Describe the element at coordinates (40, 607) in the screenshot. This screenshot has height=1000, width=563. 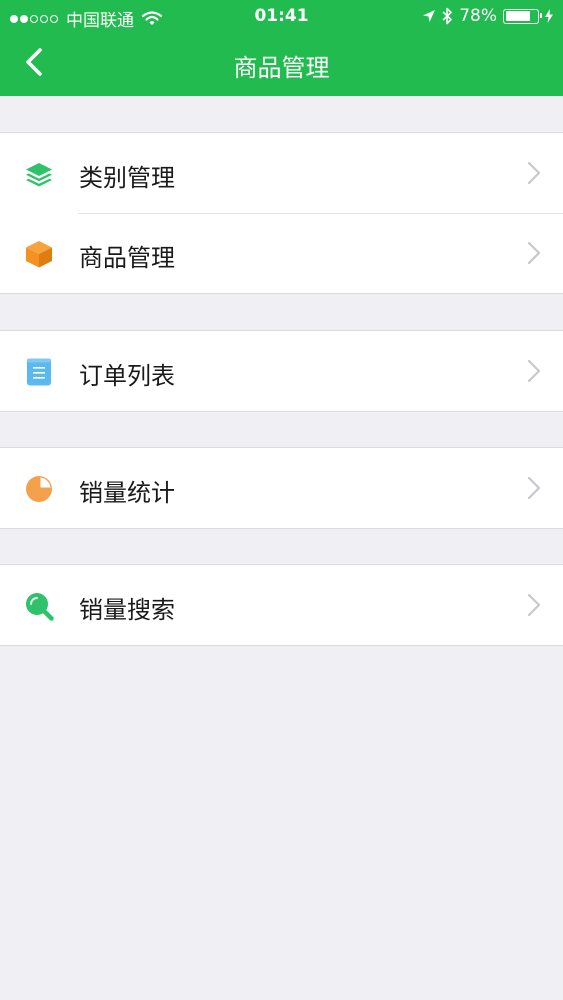
I see `search-icon` at that location.